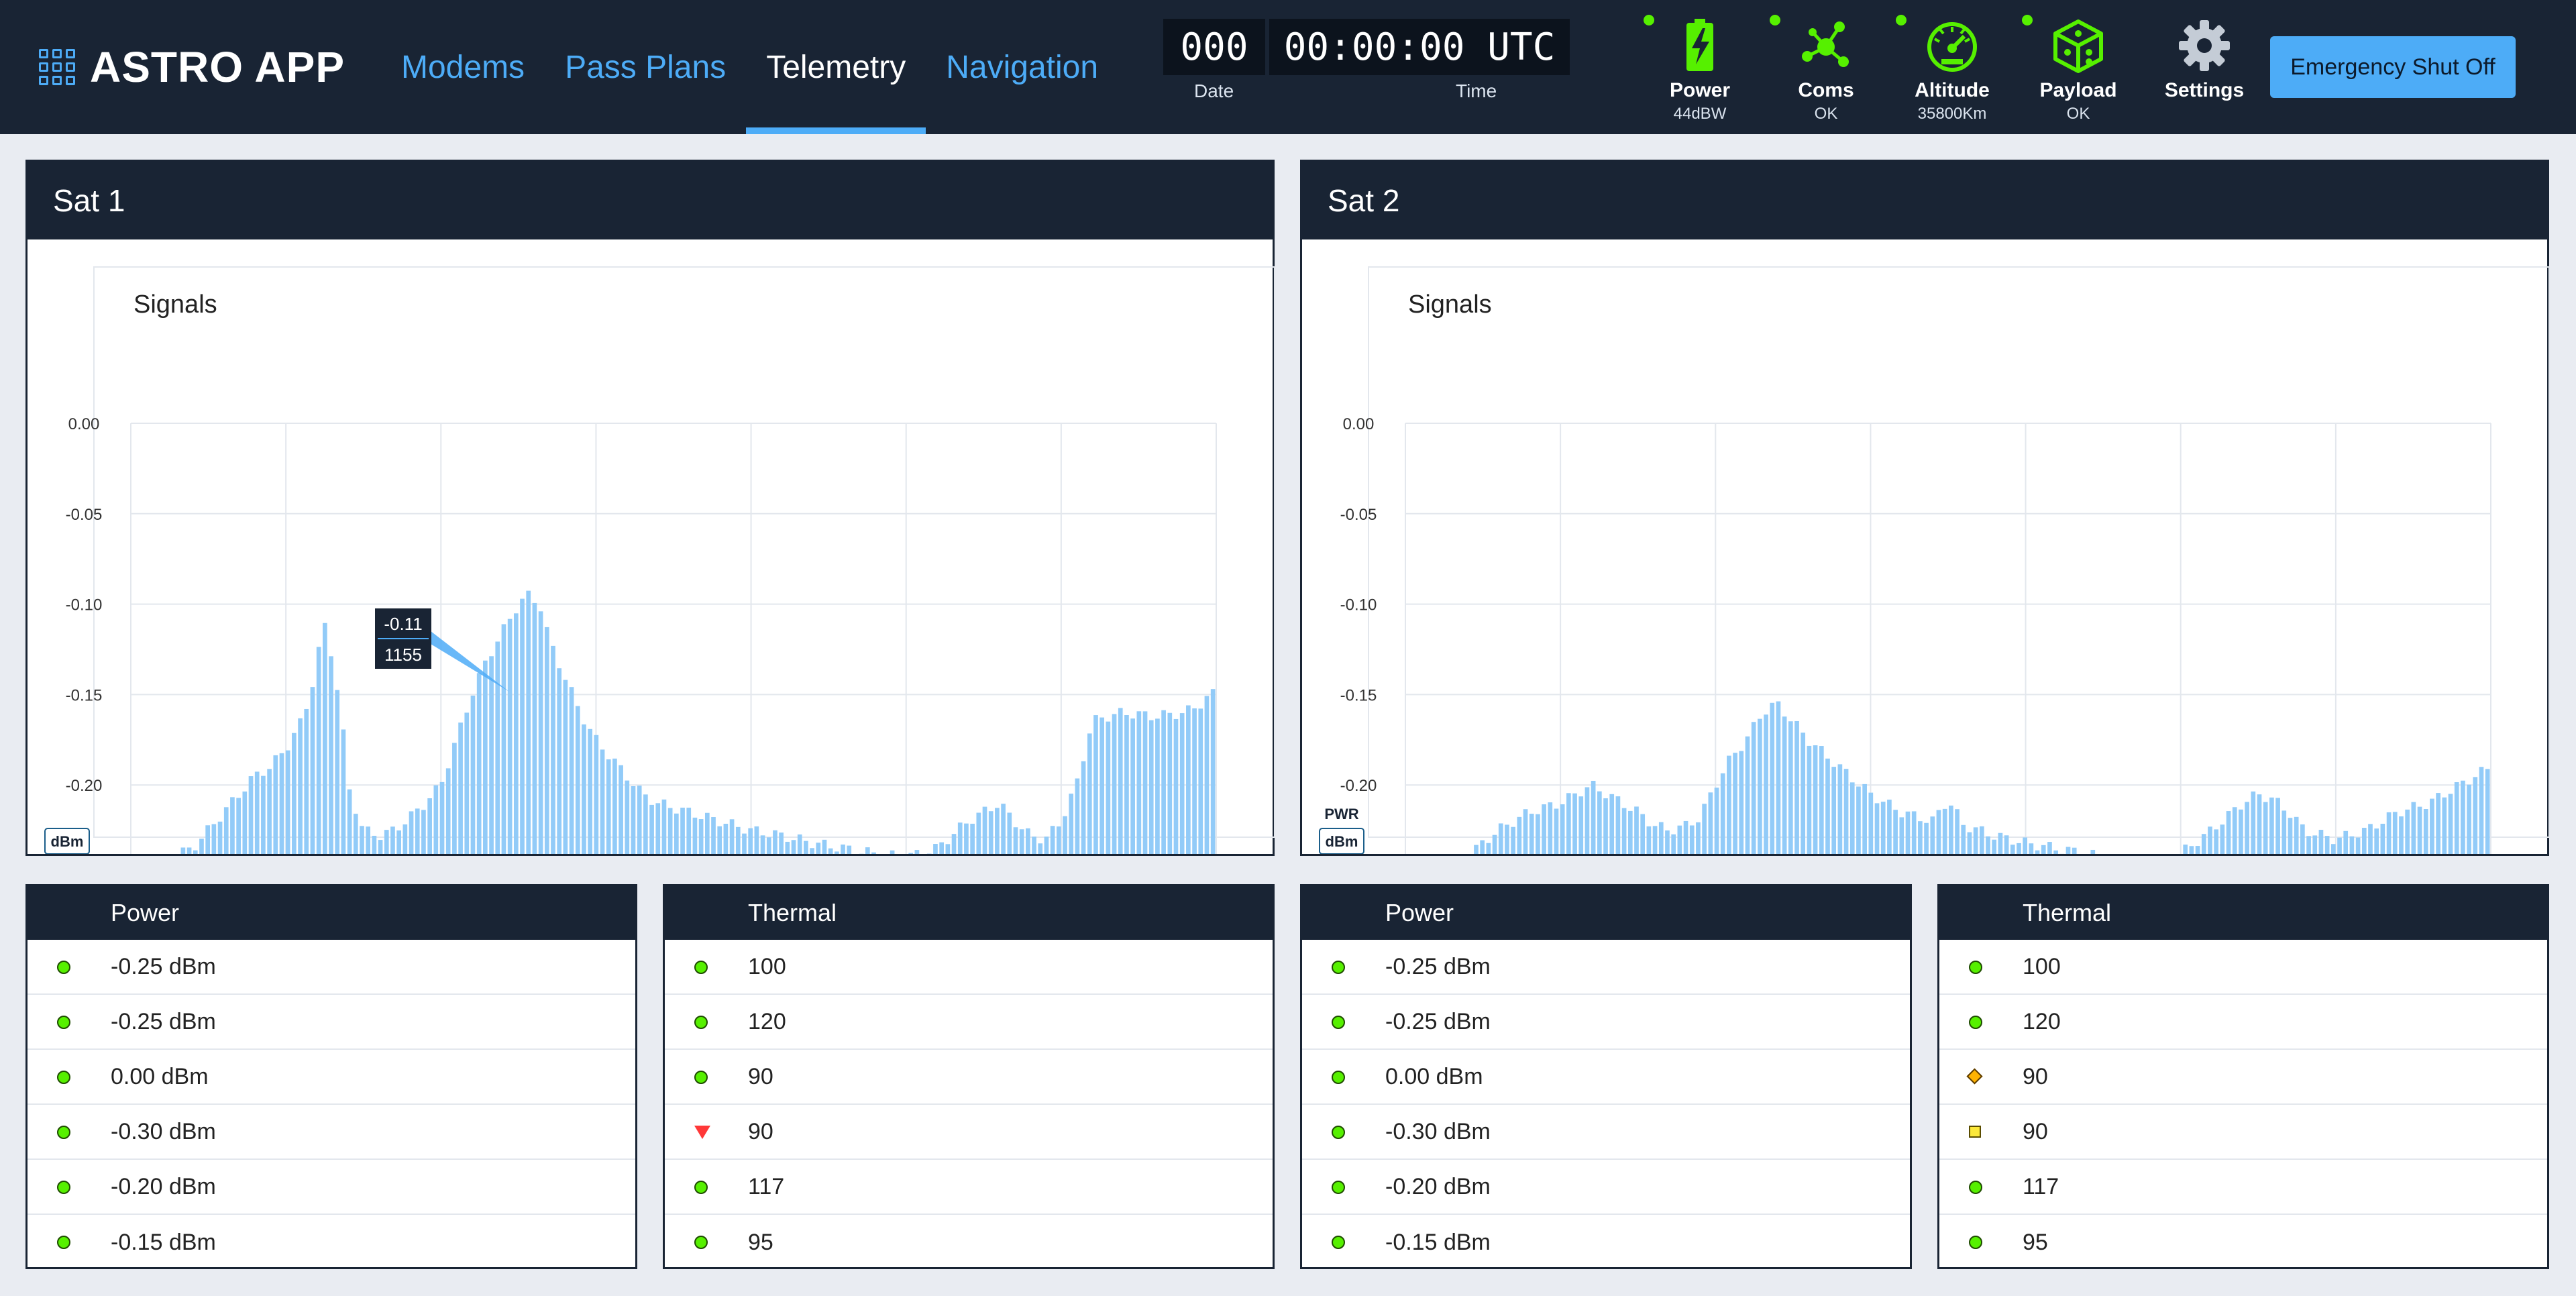  I want to click on tab-pass-plans: Pass Plans, so click(645, 67).